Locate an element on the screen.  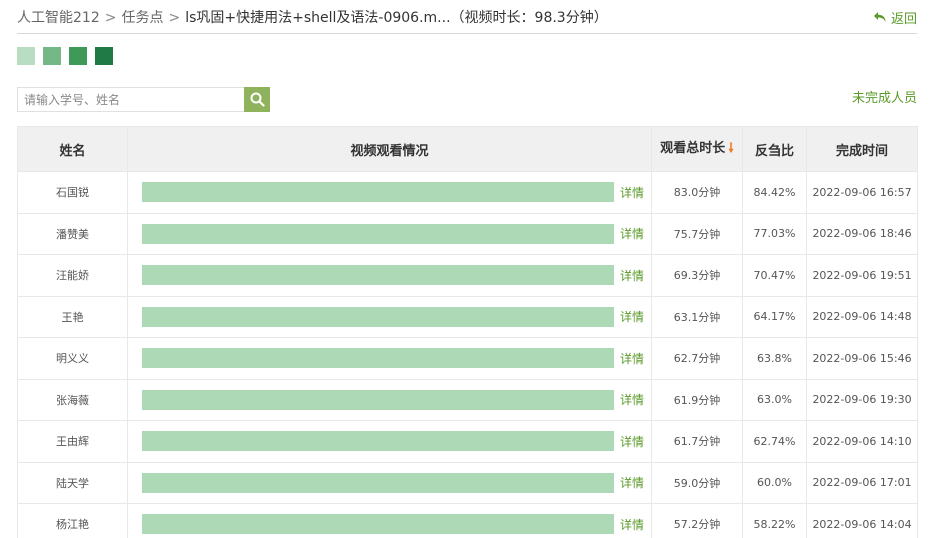
video-duration-note: （视频时长：98.3分钟） is located at coordinates (529, 17).